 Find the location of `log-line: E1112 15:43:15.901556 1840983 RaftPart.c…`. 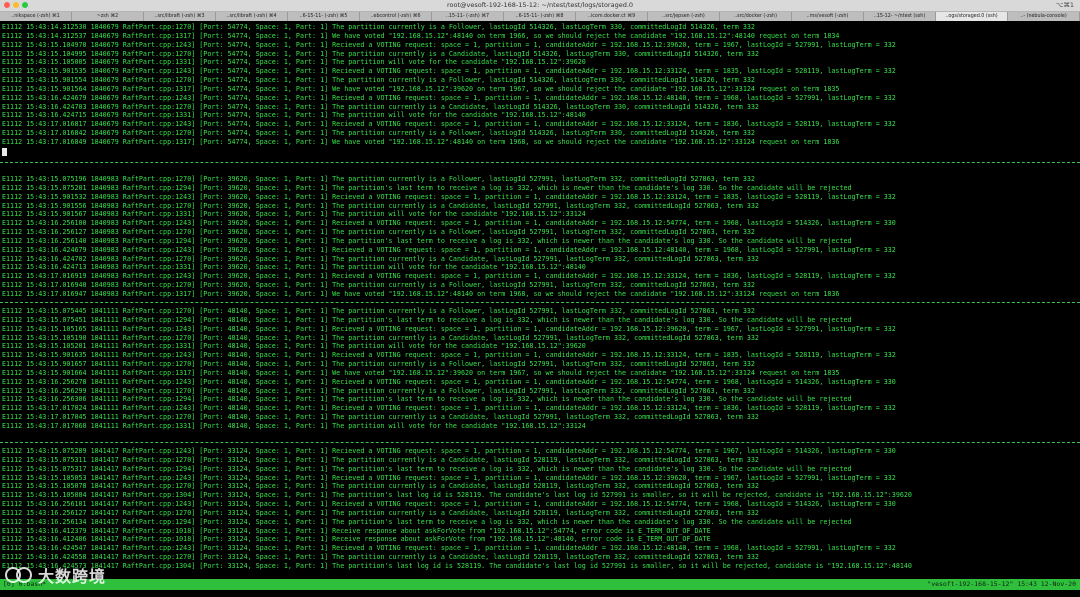

log-line: E1112 15:43:15.901556 1840983 RaftPart.c… is located at coordinates (380, 205).